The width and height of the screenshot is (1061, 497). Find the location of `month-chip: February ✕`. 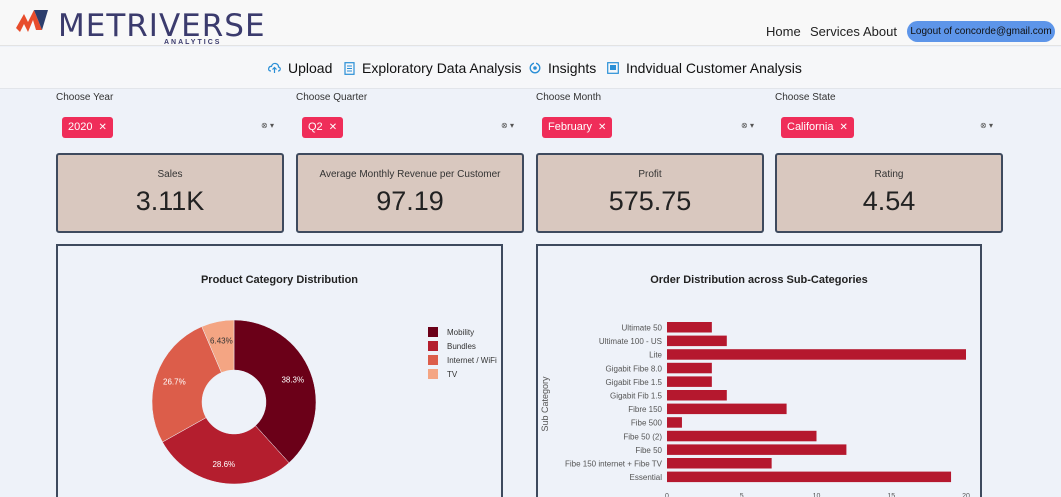

month-chip: February ✕ is located at coordinates (577, 127).